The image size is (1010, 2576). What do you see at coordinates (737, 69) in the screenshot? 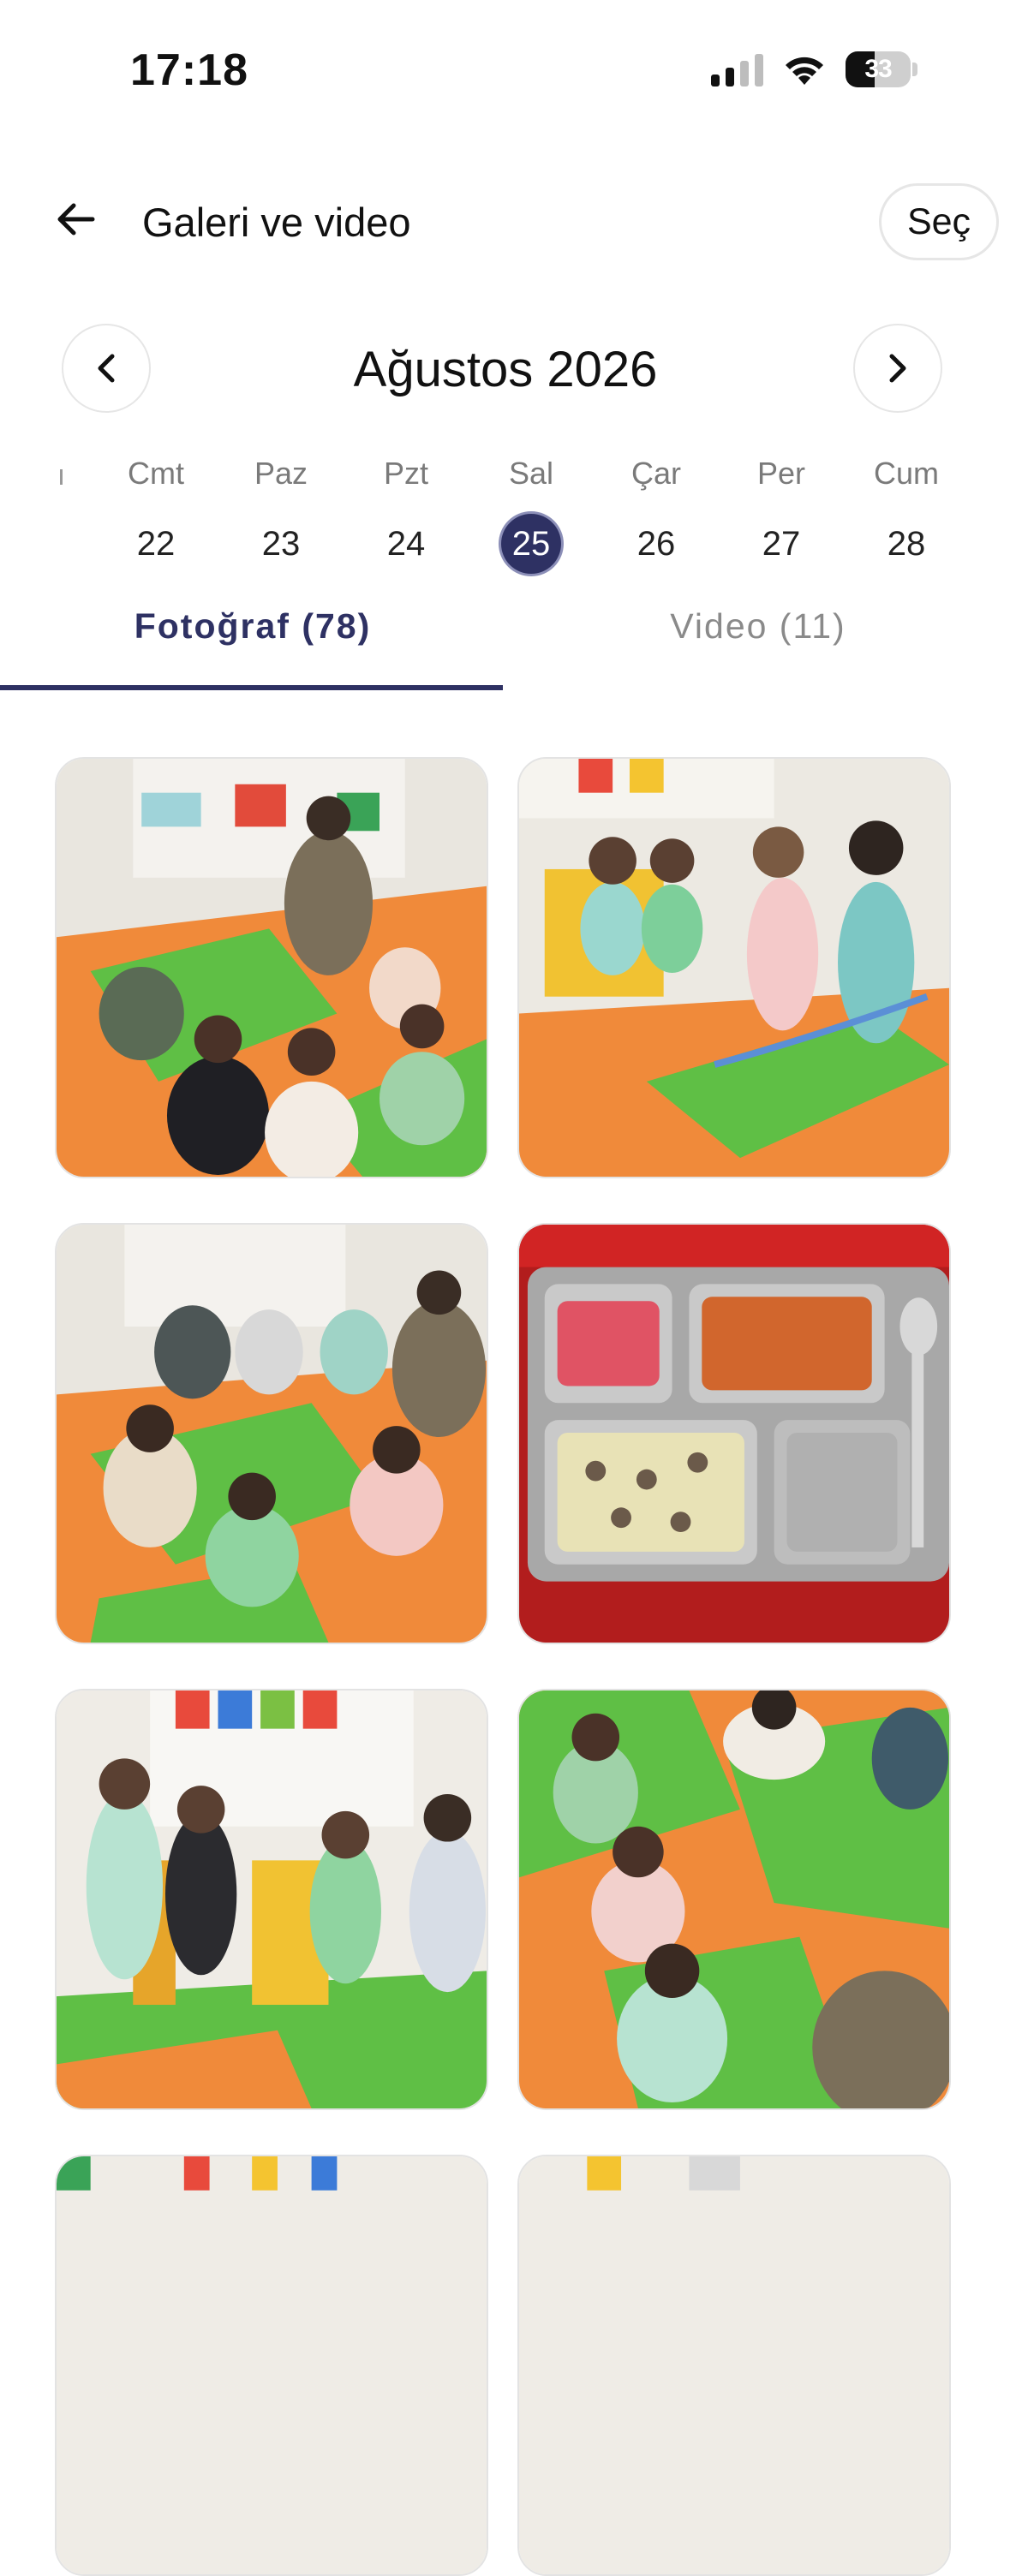
I see `signal-icon` at bounding box center [737, 69].